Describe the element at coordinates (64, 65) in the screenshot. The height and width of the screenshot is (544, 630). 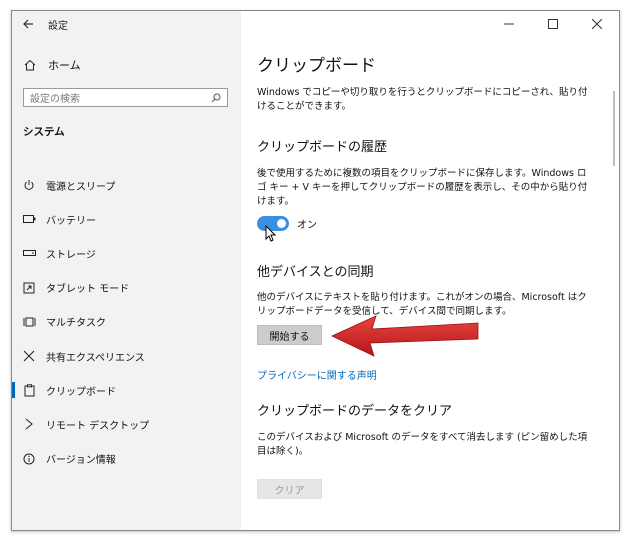
I see `nav-home-label: ホーム` at that location.